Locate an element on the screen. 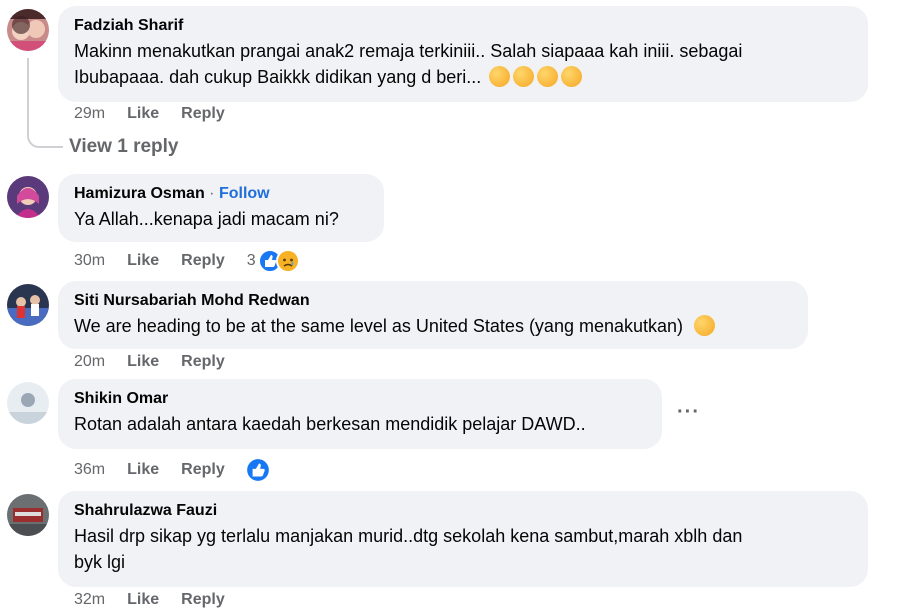  comment-actions: 20m Like Reply is located at coordinates (160, 362).